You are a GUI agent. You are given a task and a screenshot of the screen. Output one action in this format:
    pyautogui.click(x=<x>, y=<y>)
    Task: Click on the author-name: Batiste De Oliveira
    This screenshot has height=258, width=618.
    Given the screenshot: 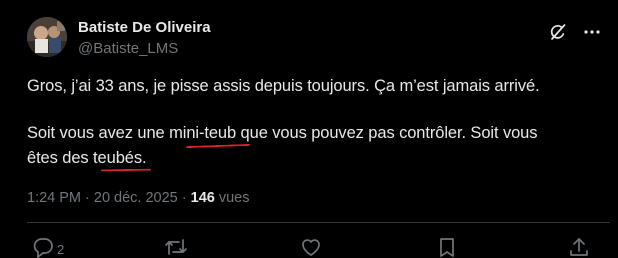 What is the action you would take?
    pyautogui.click(x=144, y=27)
    